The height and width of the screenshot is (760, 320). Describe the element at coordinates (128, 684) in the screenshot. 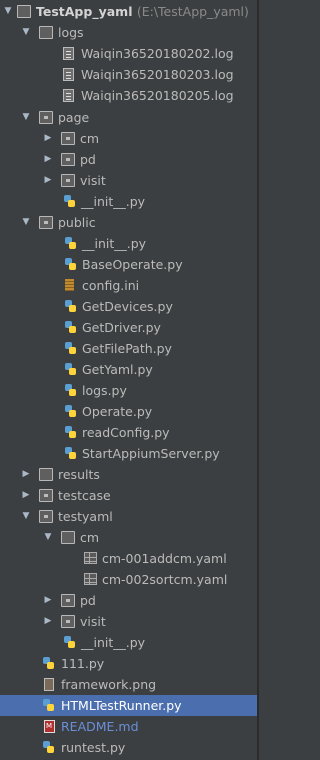

I see `tree-item-file: framework.png` at that location.